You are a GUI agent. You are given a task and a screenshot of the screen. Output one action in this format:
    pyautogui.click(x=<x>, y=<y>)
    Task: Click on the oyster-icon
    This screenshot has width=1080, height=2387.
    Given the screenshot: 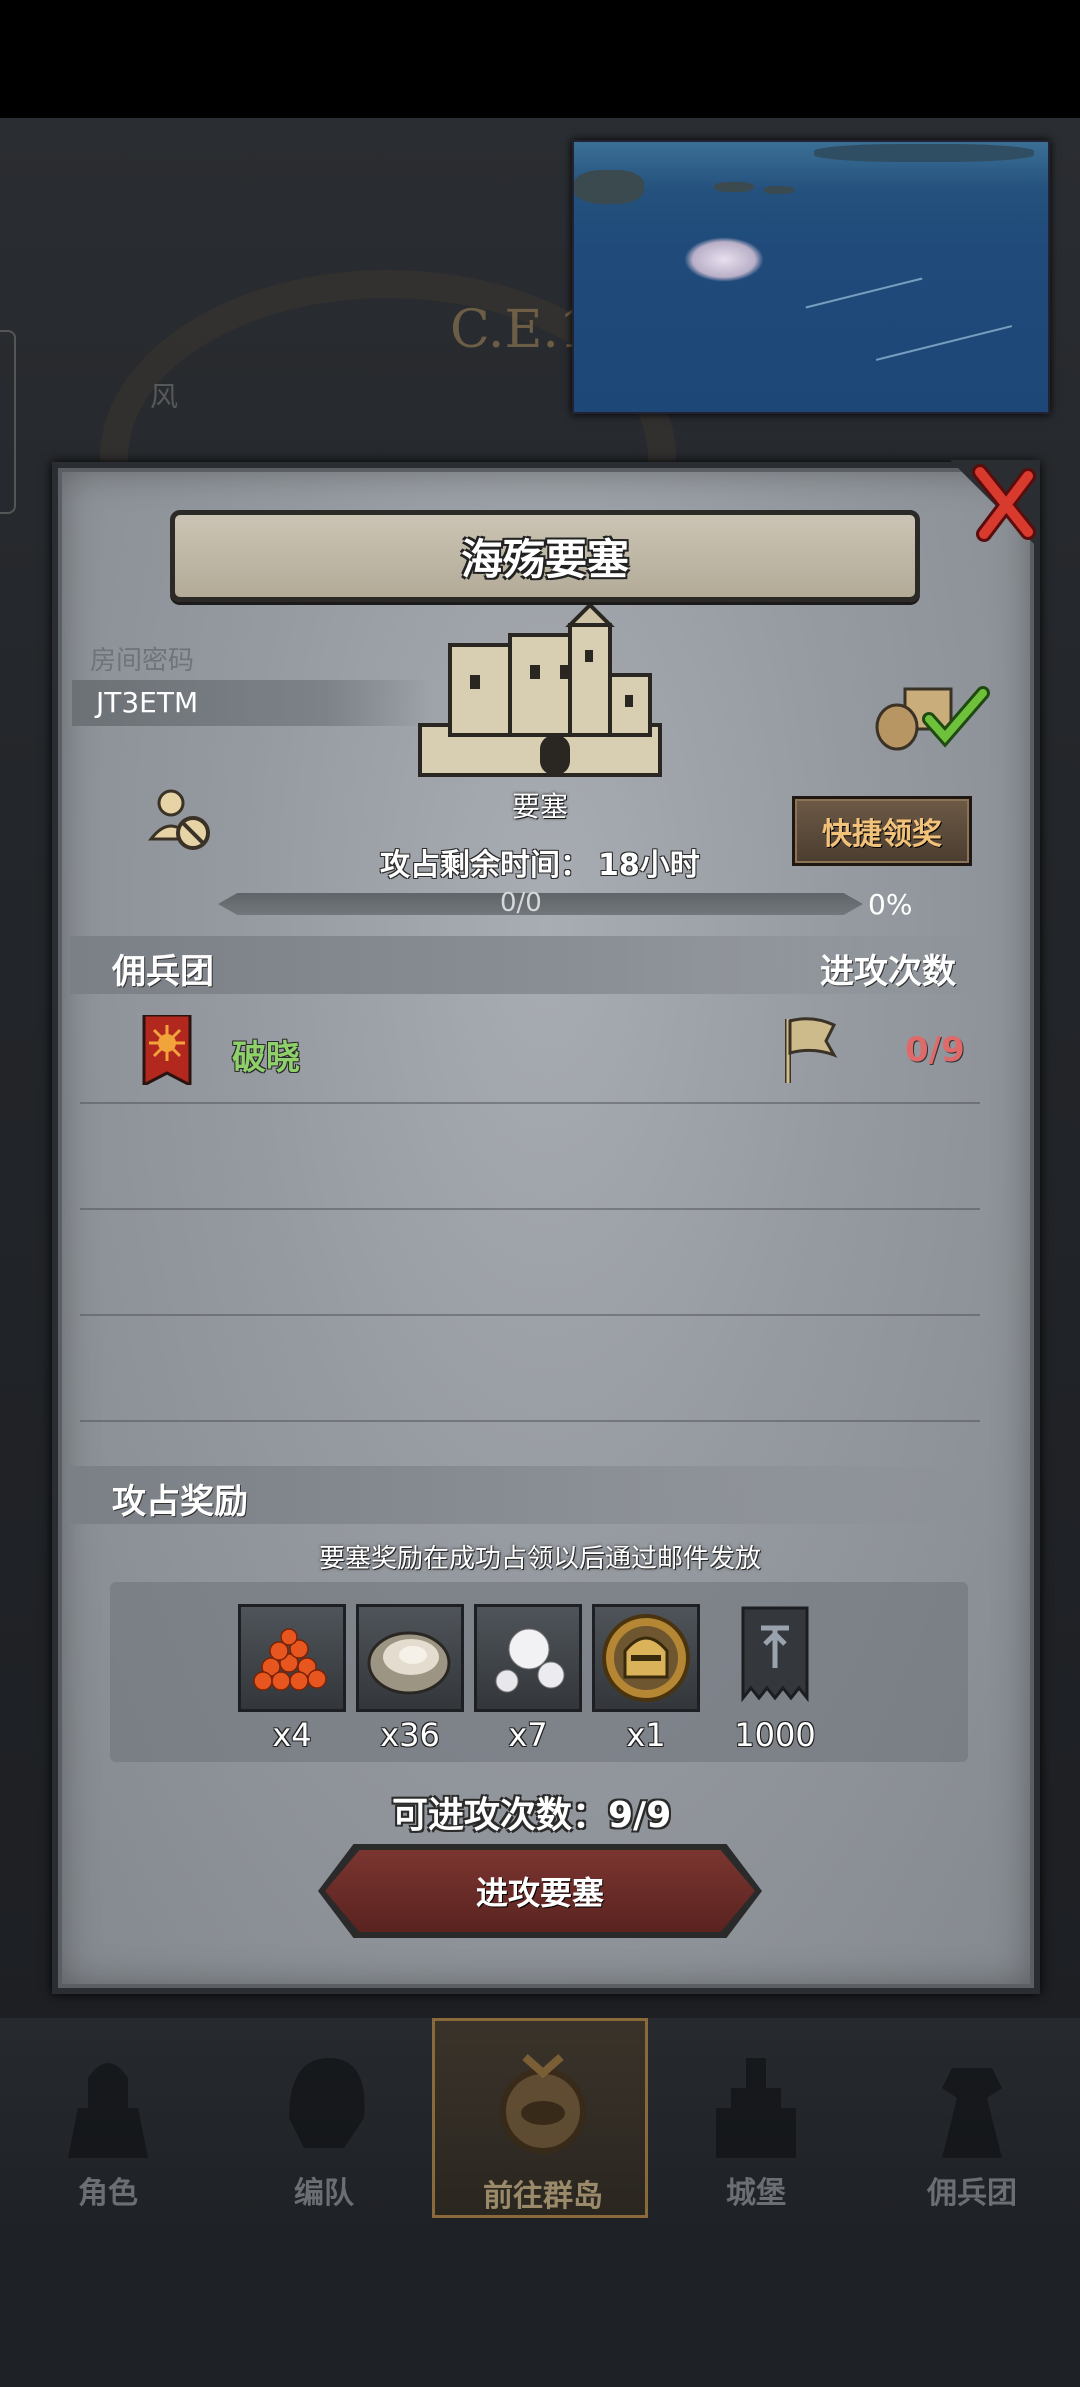 What is the action you would take?
    pyautogui.click(x=410, y=1658)
    